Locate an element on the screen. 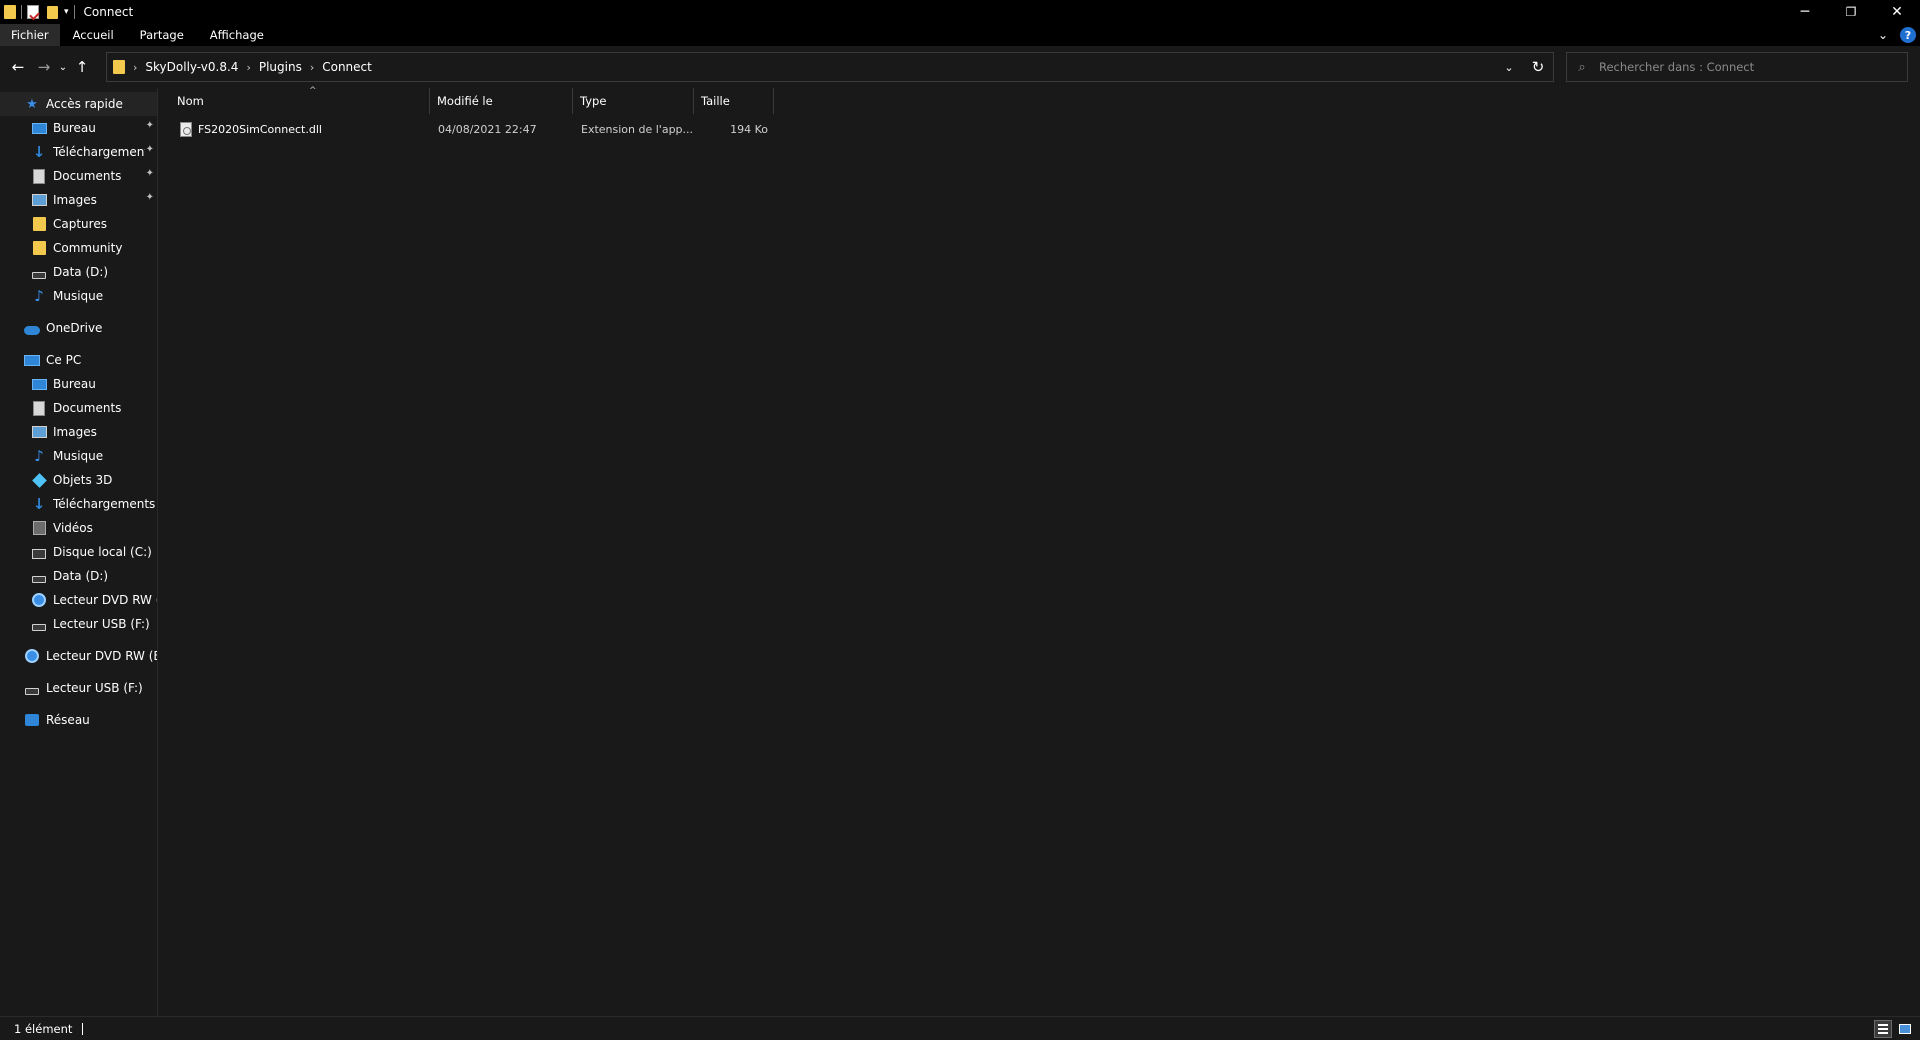 This screenshot has width=1920, height=1040. tab-affichage: Affichage is located at coordinates (237, 35).